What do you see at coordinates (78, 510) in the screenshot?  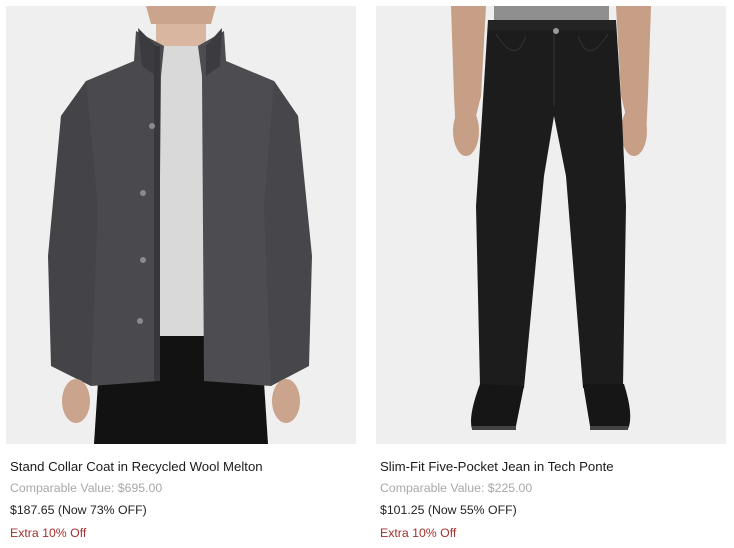 I see `sale-price: $187.65 (Now 73% OFF)` at bounding box center [78, 510].